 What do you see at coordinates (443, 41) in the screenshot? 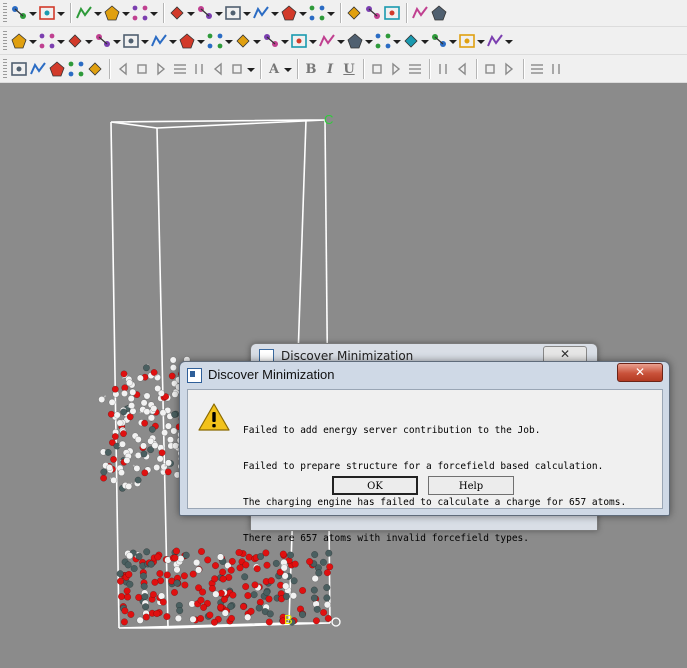
I see `gulp-button` at bounding box center [443, 41].